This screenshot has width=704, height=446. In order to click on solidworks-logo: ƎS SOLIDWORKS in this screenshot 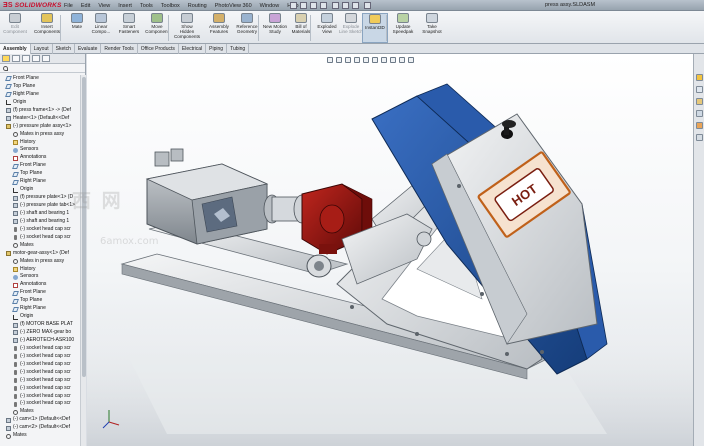, I will do `click(32, 5)`.